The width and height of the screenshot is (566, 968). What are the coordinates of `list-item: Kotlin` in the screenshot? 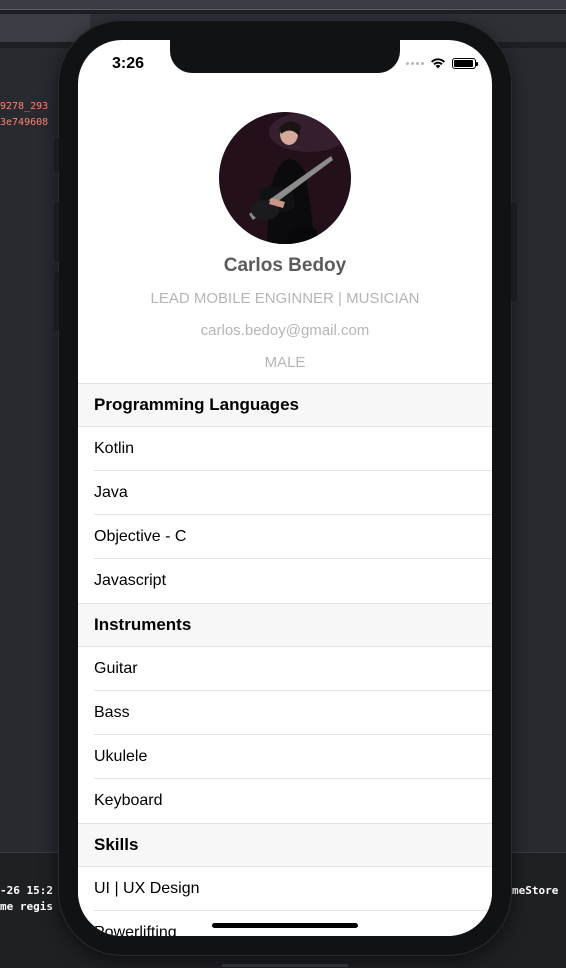 It's located at (285, 449).